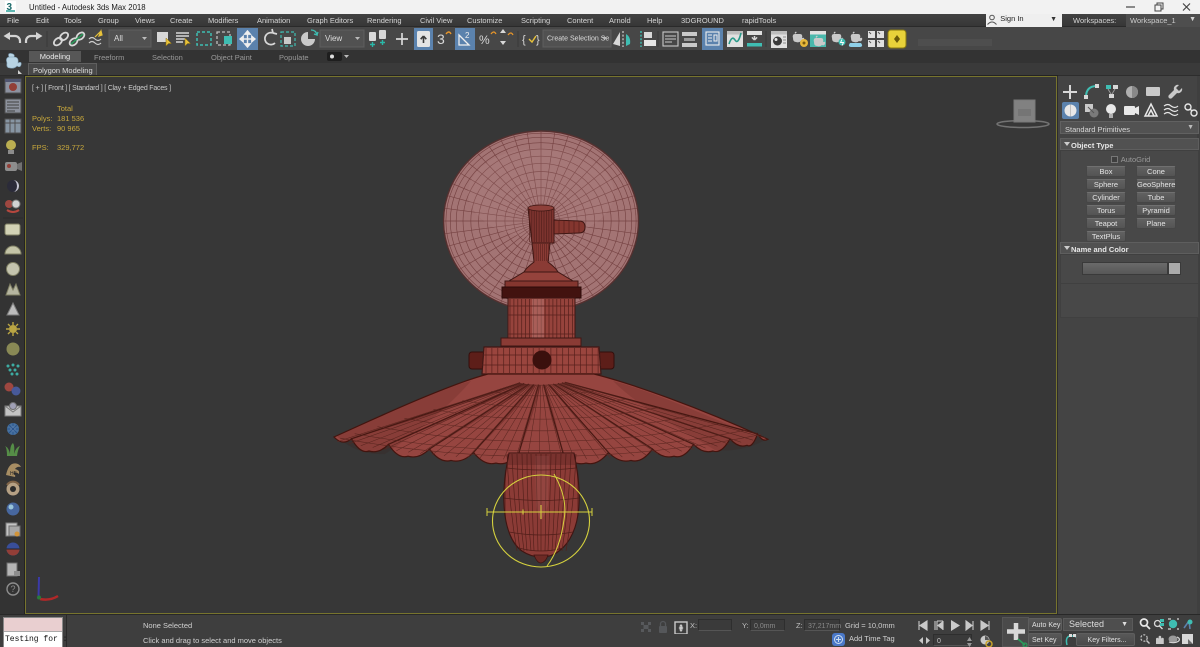  What do you see at coordinates (333, 38) in the screenshot?
I see `svg-text: View` at bounding box center [333, 38].